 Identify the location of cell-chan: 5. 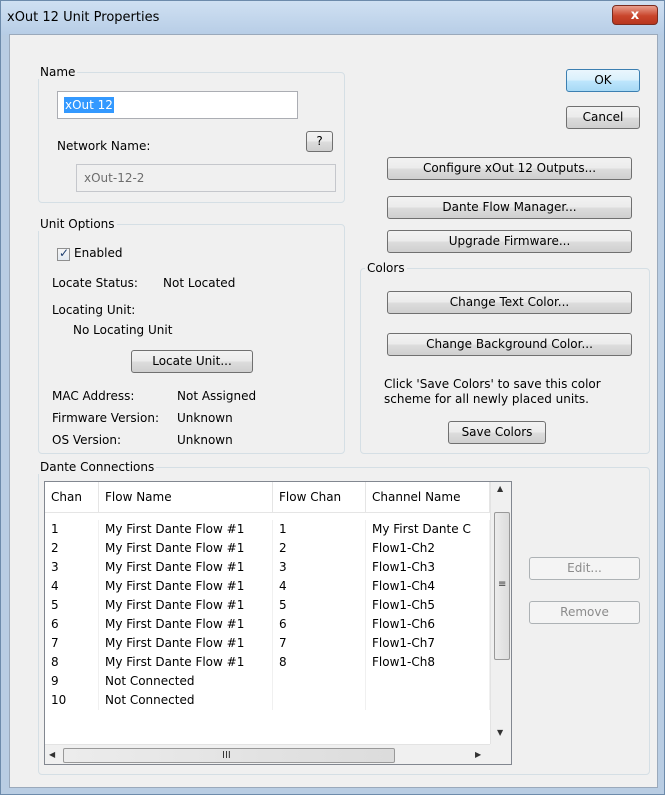
(72, 605).